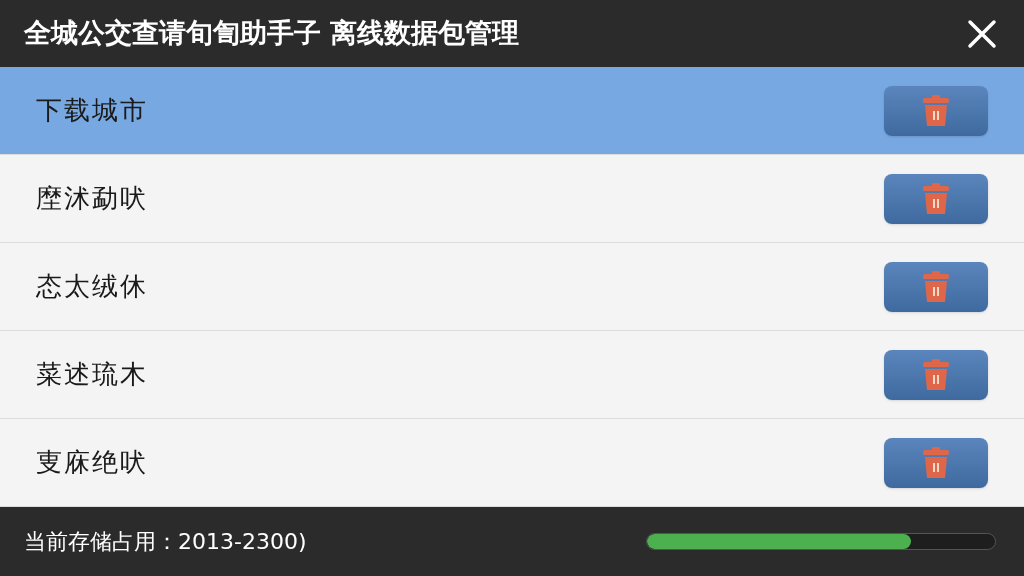  Describe the element at coordinates (92, 286) in the screenshot. I see `city-name: 态太绒休` at that location.